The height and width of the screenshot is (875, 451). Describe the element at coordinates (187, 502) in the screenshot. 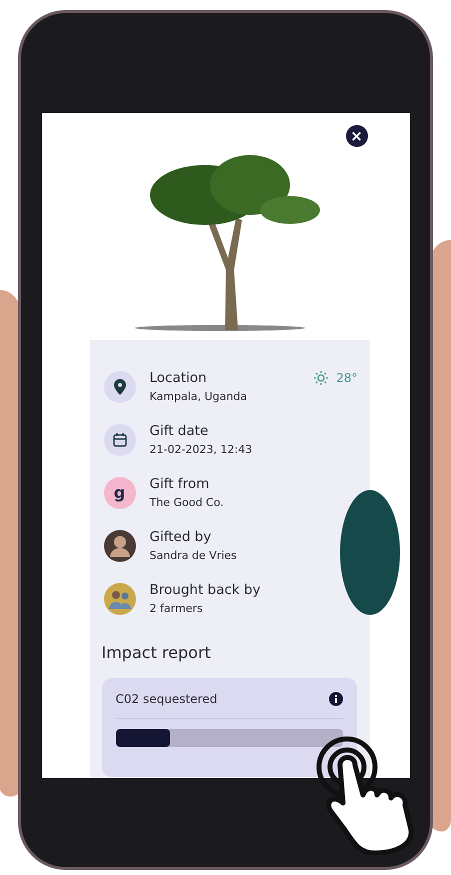

I see `detail-value: The Good Co.` at that location.